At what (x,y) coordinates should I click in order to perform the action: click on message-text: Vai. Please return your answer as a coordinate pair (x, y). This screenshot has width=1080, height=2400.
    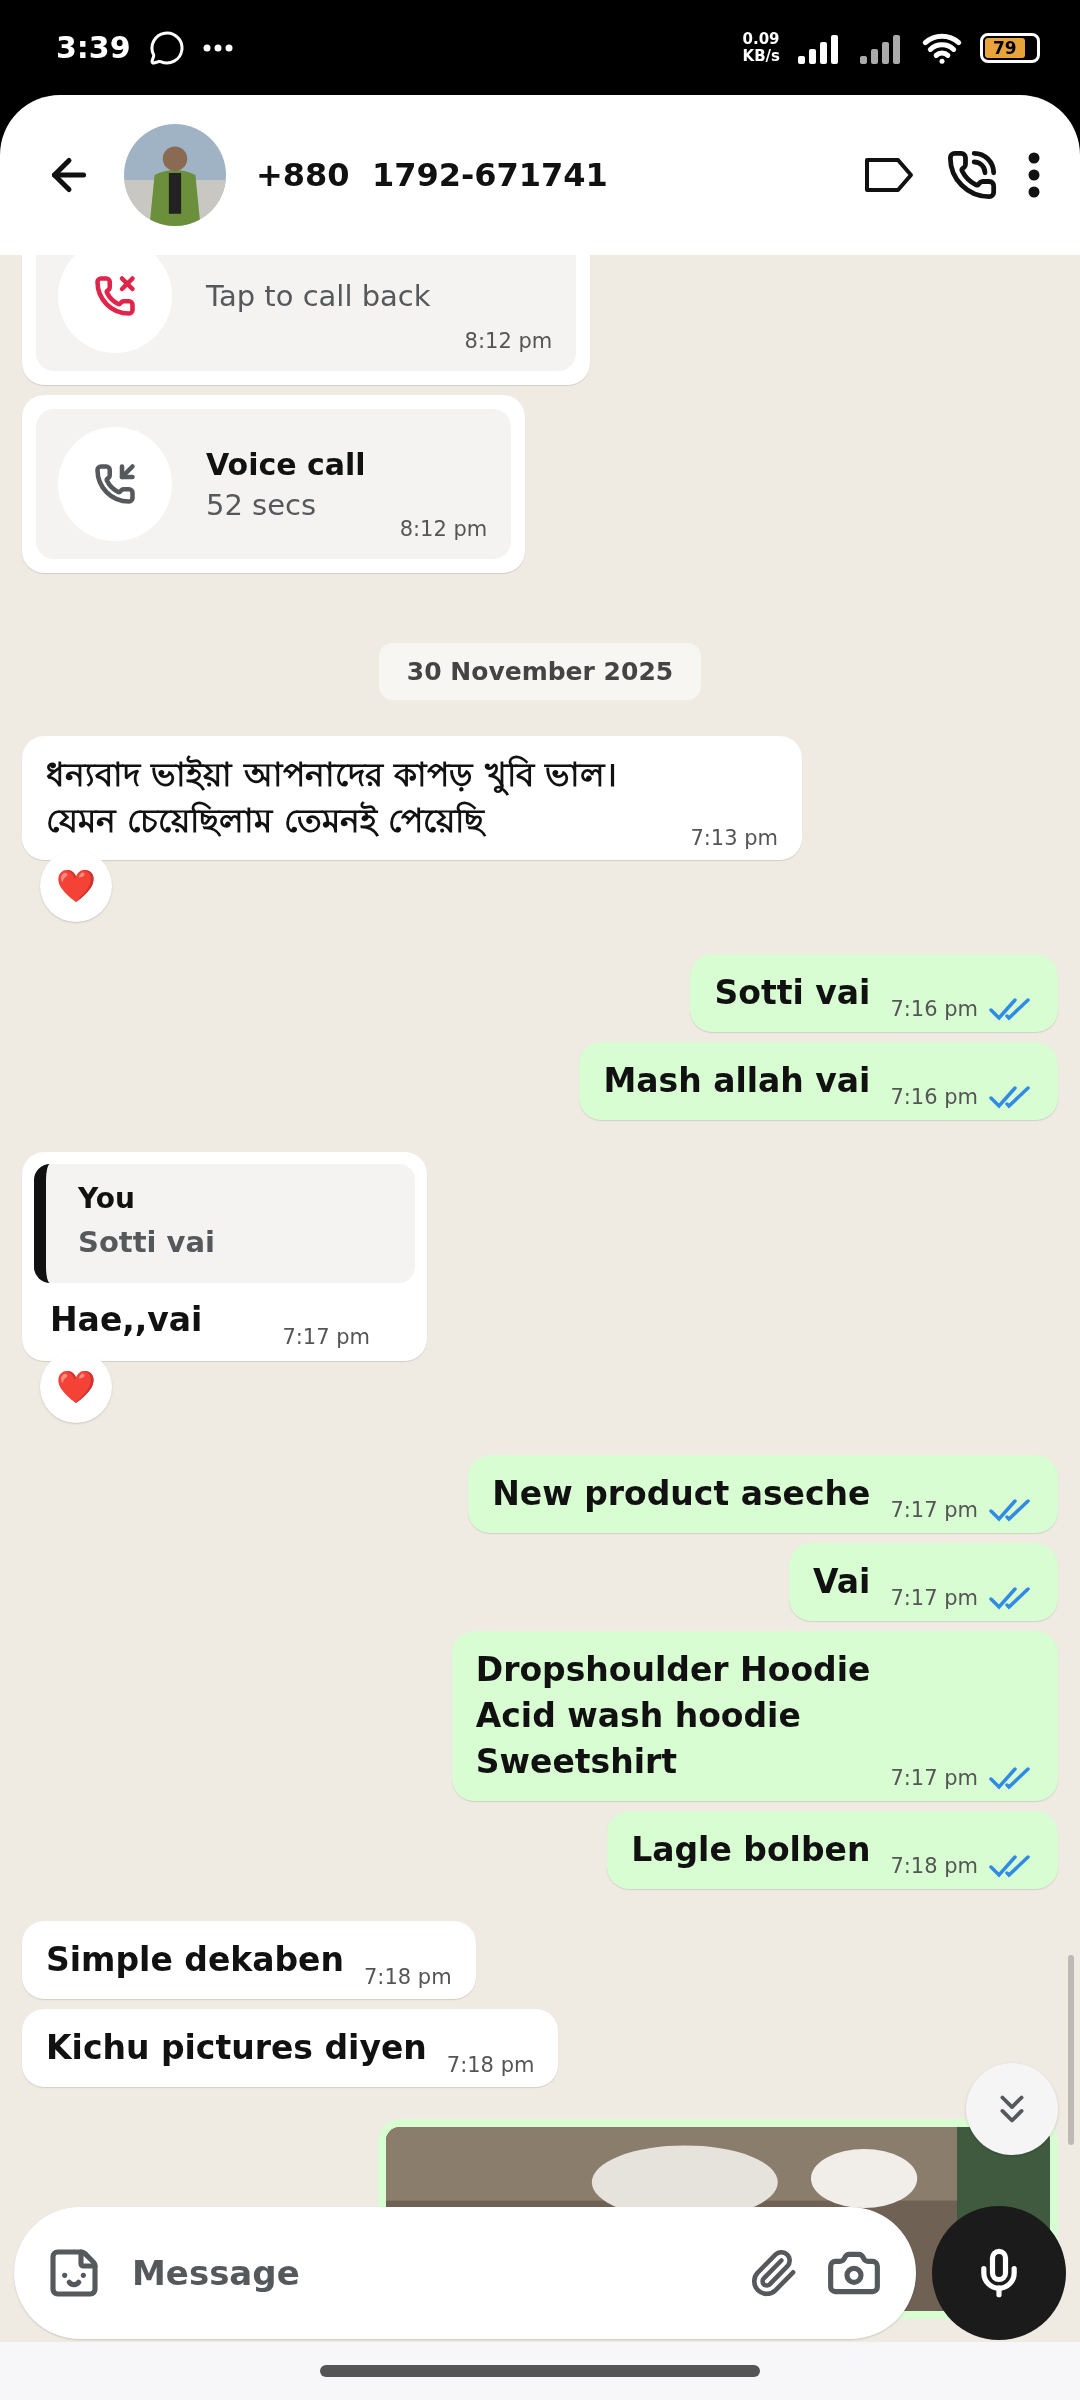
    Looking at the image, I should click on (842, 1582).